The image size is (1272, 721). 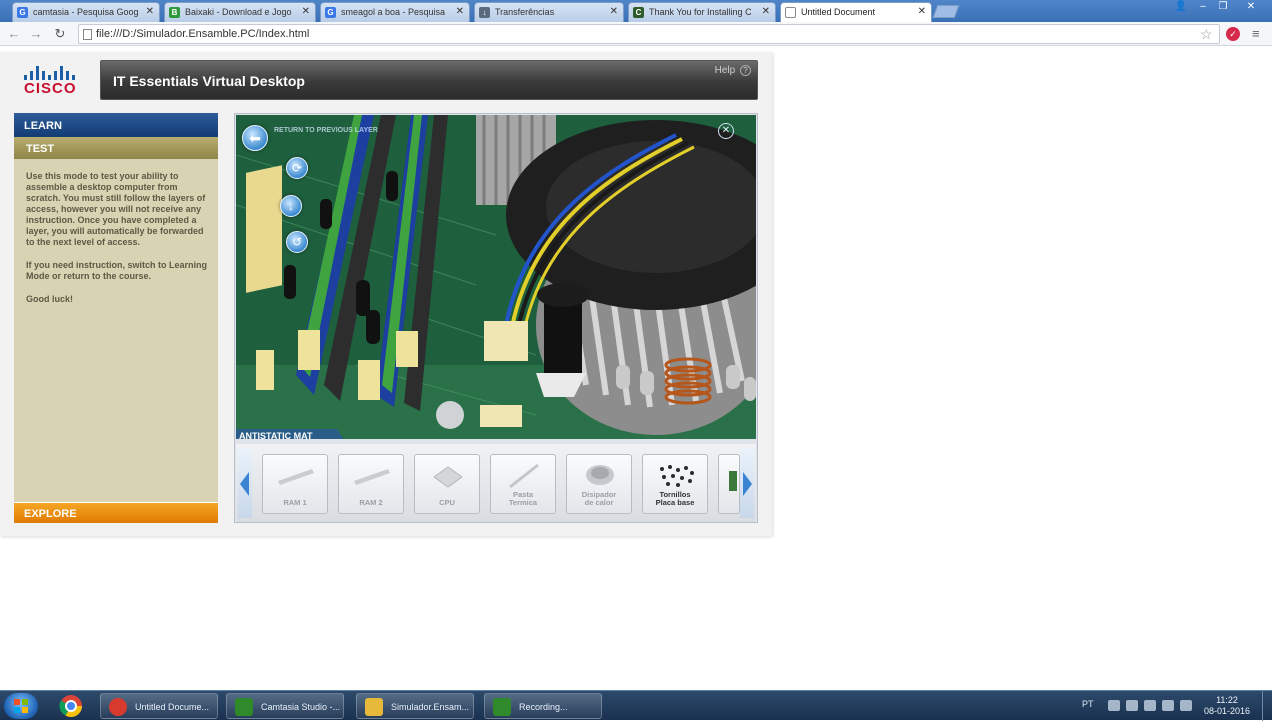 What do you see at coordinates (745, 70) in the screenshot?
I see `help-icon: ?` at bounding box center [745, 70].